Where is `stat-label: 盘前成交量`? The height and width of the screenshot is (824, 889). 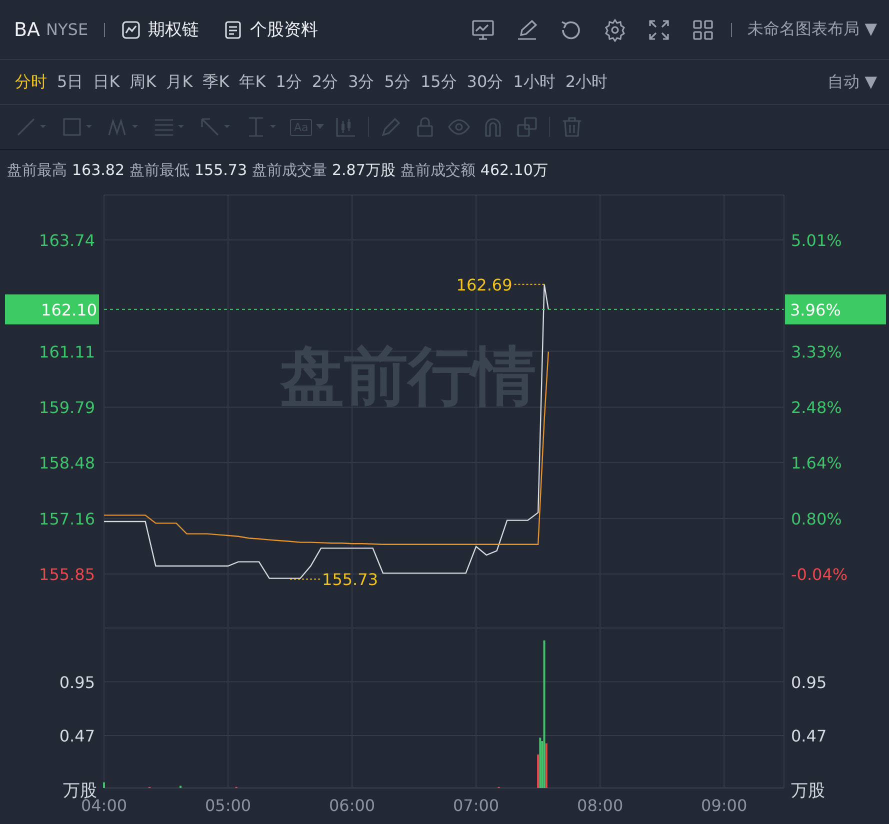
stat-label: 盘前成交量 is located at coordinates (289, 170).